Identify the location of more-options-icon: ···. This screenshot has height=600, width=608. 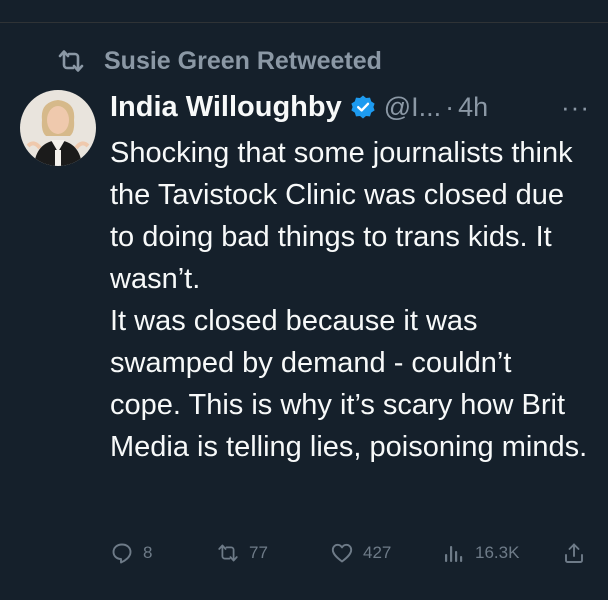
(575, 107).